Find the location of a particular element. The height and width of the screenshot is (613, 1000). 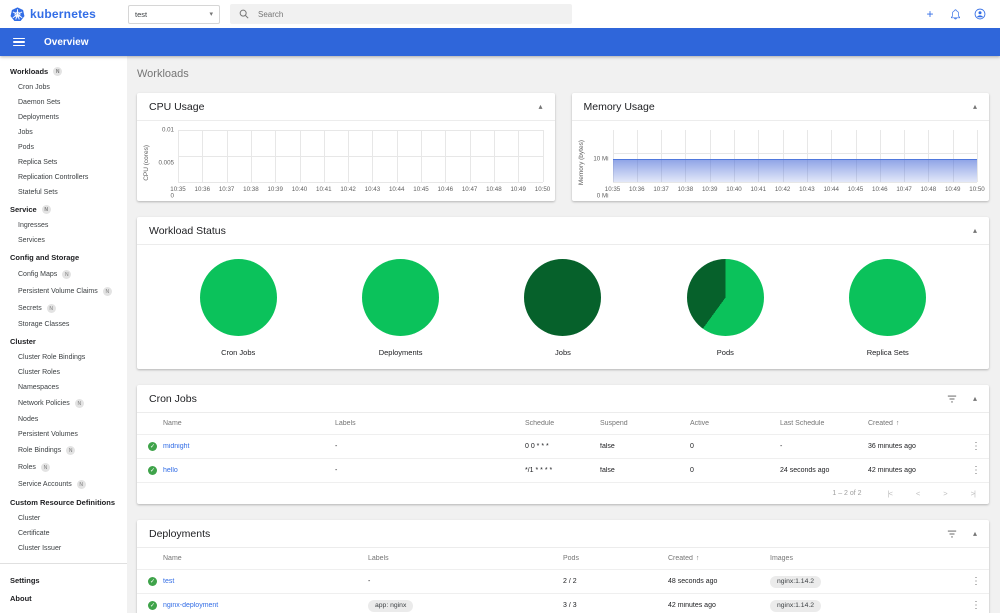

sidebar-item-network-policies: Network Policies N is located at coordinates (63, 403).